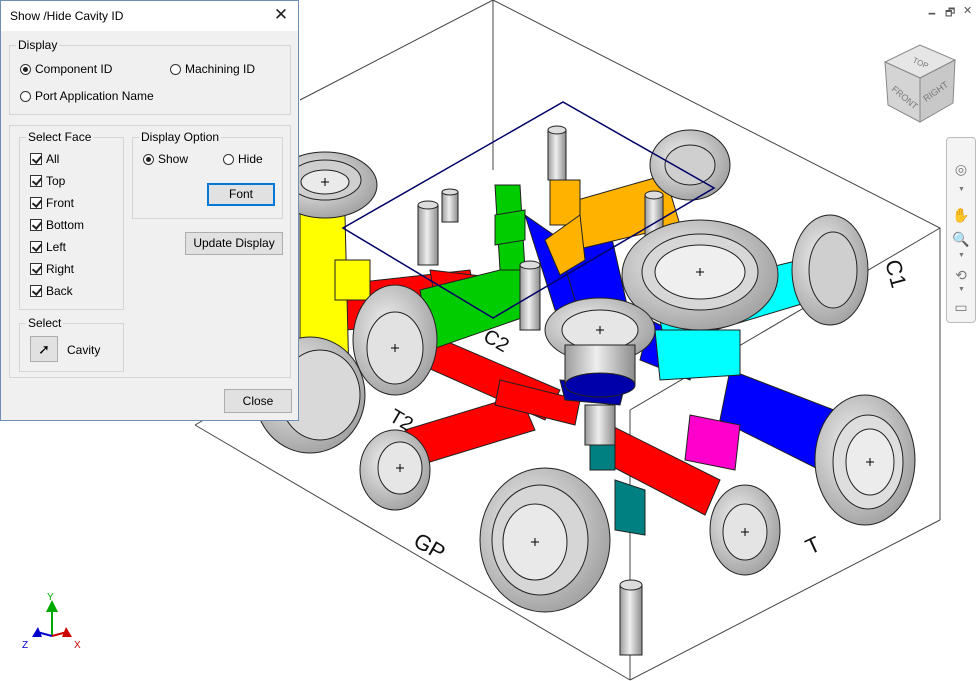  Describe the element at coordinates (45, 323) in the screenshot. I see `select-group-legend: Select` at that location.